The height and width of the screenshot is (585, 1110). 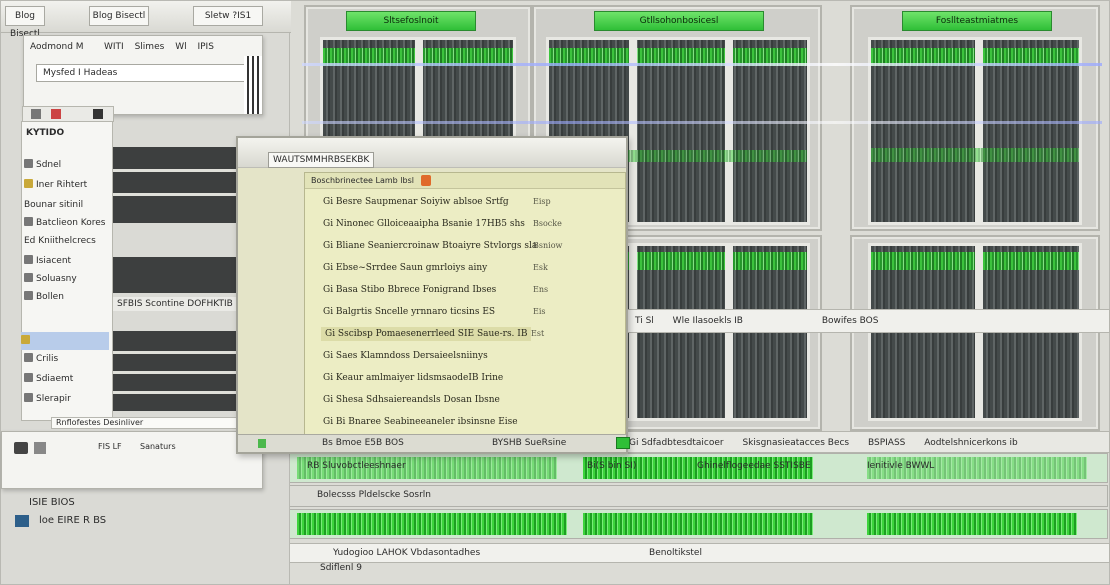 What do you see at coordinates (676, 443) in the screenshot?
I see `channel-label-1: Gi Sdfadbtesdtaicoer` at bounding box center [676, 443].